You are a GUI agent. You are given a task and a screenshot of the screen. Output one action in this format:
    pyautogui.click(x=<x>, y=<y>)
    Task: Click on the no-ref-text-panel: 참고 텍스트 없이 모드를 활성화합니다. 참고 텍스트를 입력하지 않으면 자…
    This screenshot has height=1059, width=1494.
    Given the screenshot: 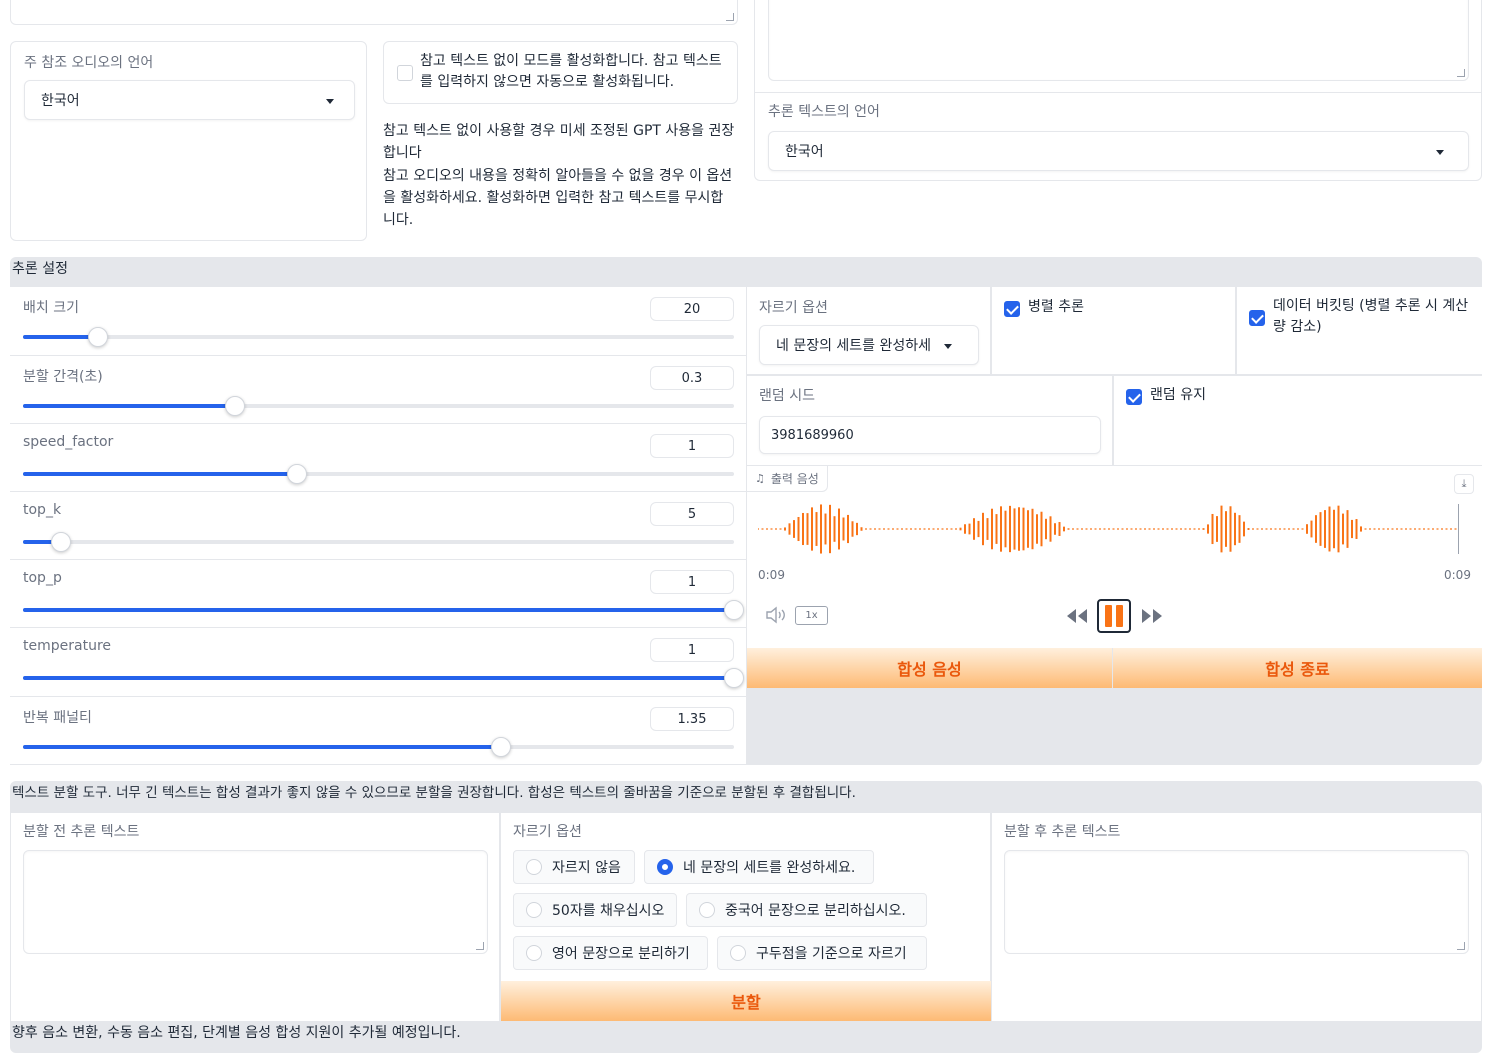 What is the action you would take?
    pyautogui.click(x=560, y=72)
    